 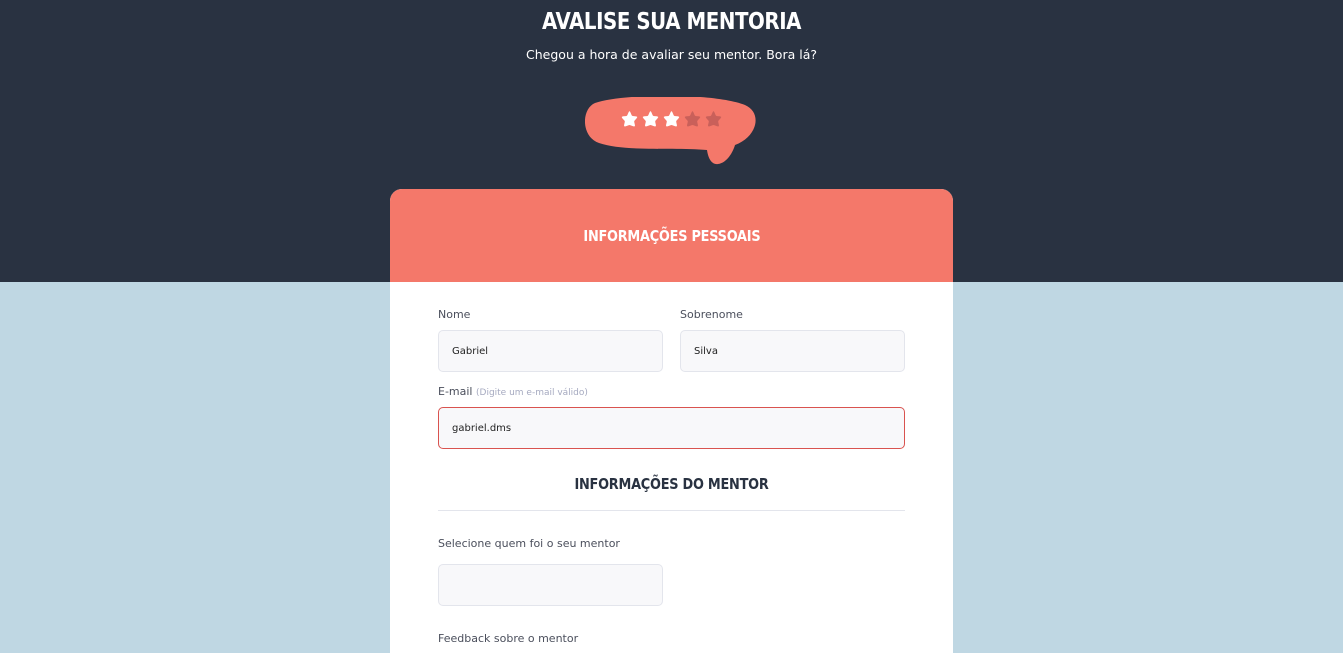 I want to click on mentor-info-title: INFORMAÇÕES DO MENTOR, so click(x=671, y=484).